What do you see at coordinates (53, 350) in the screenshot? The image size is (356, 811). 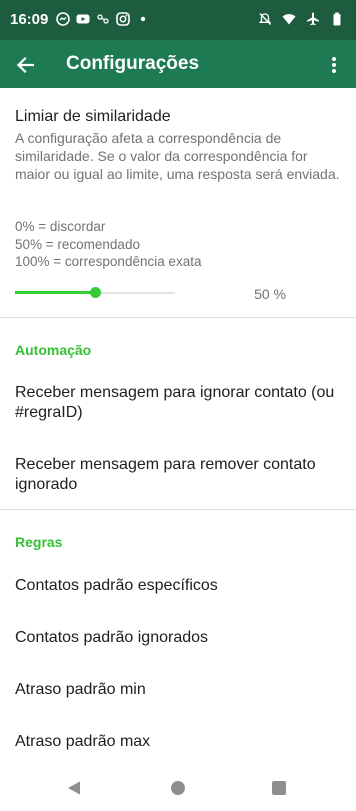 I see `automation-header: Automação` at bounding box center [53, 350].